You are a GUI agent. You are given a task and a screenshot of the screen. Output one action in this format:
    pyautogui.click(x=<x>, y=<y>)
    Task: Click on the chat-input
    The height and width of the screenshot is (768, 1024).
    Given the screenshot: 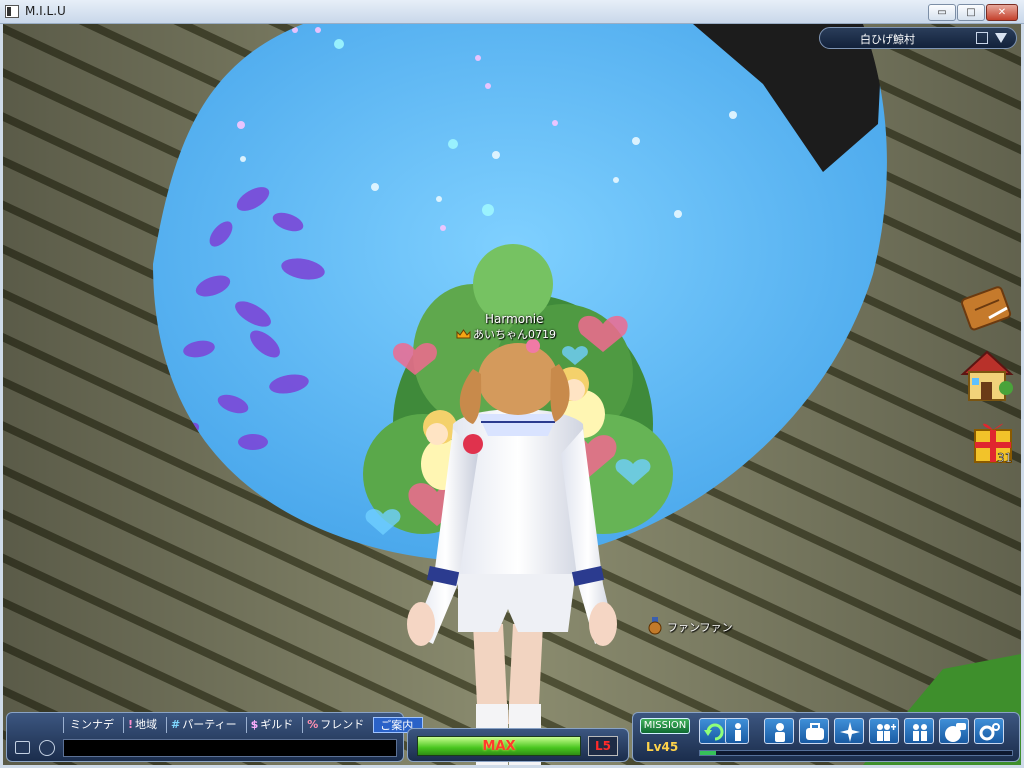 What is the action you would take?
    pyautogui.click(x=230, y=748)
    